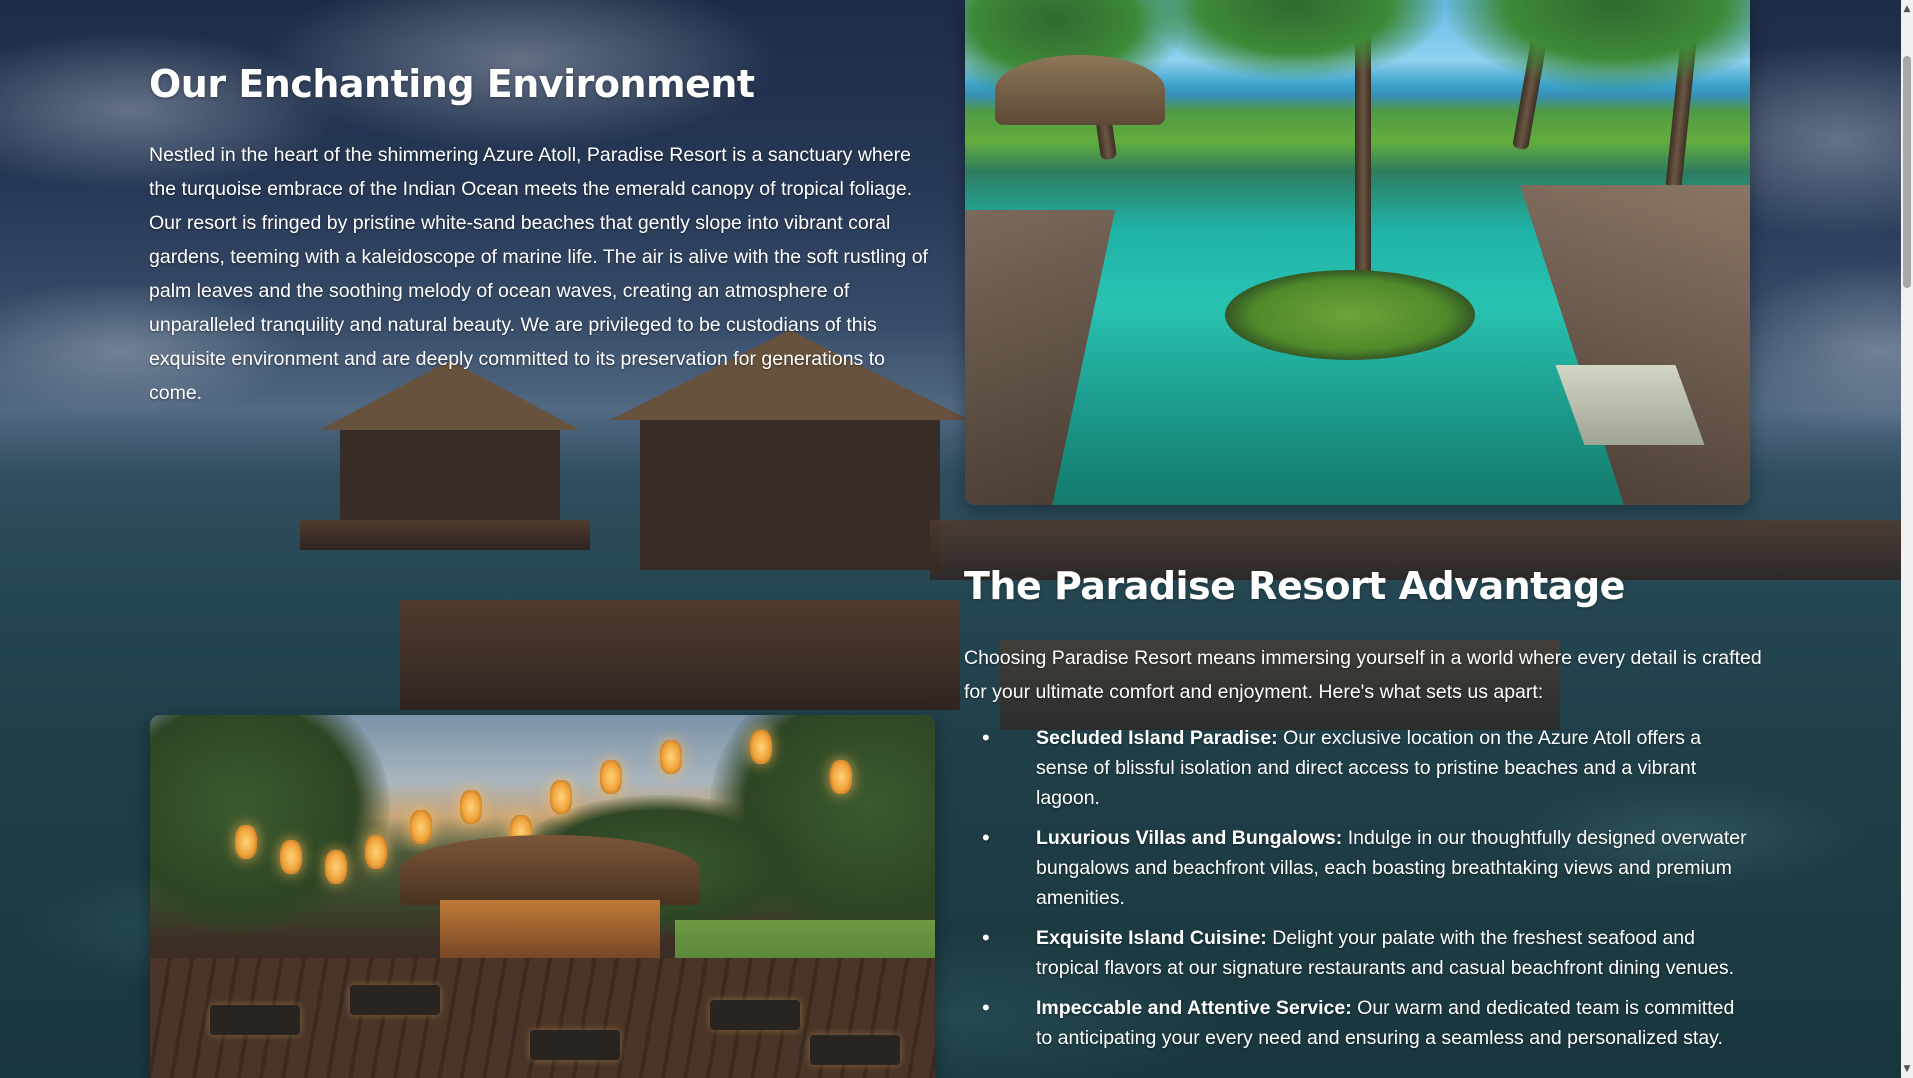 This screenshot has height=1078, width=1913. Describe the element at coordinates (1907, 1069) in the screenshot. I see `scroll-down-icon: ▼` at that location.